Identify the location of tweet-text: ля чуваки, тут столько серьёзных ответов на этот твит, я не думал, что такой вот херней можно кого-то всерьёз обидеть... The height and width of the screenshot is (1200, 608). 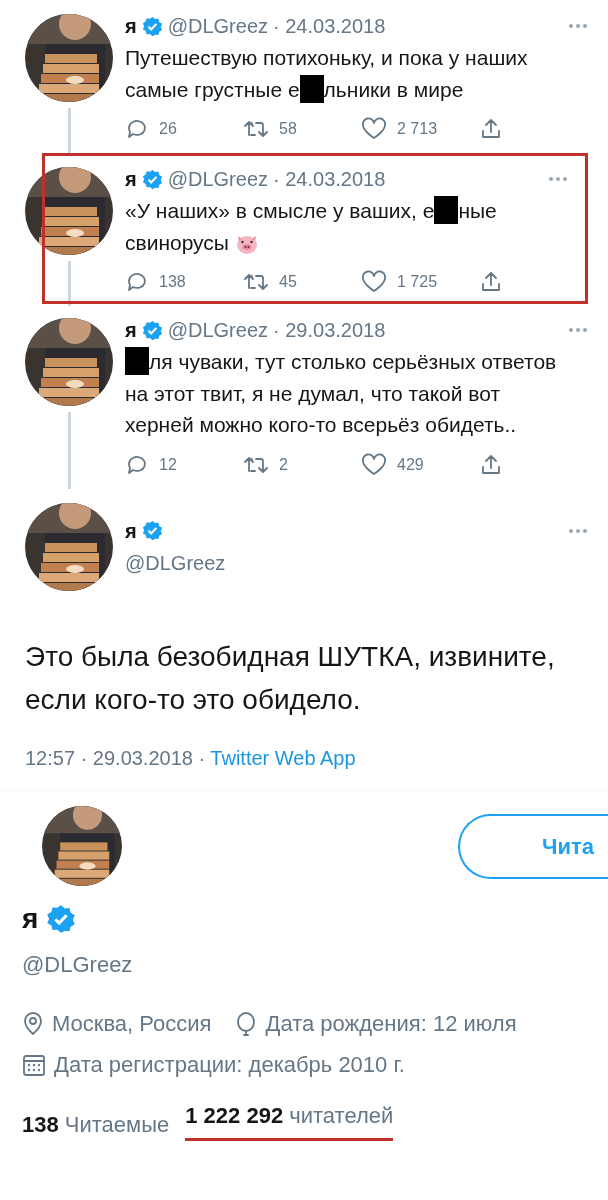
(356, 393).